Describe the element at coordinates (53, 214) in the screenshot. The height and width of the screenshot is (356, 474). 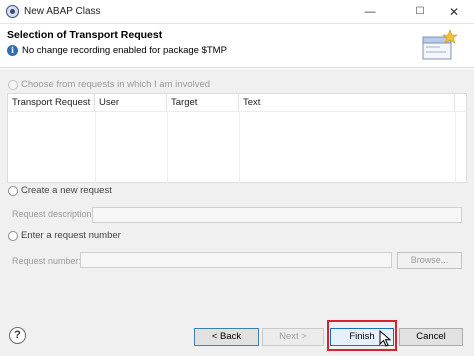
I see `request-description-label: Request description:` at that location.